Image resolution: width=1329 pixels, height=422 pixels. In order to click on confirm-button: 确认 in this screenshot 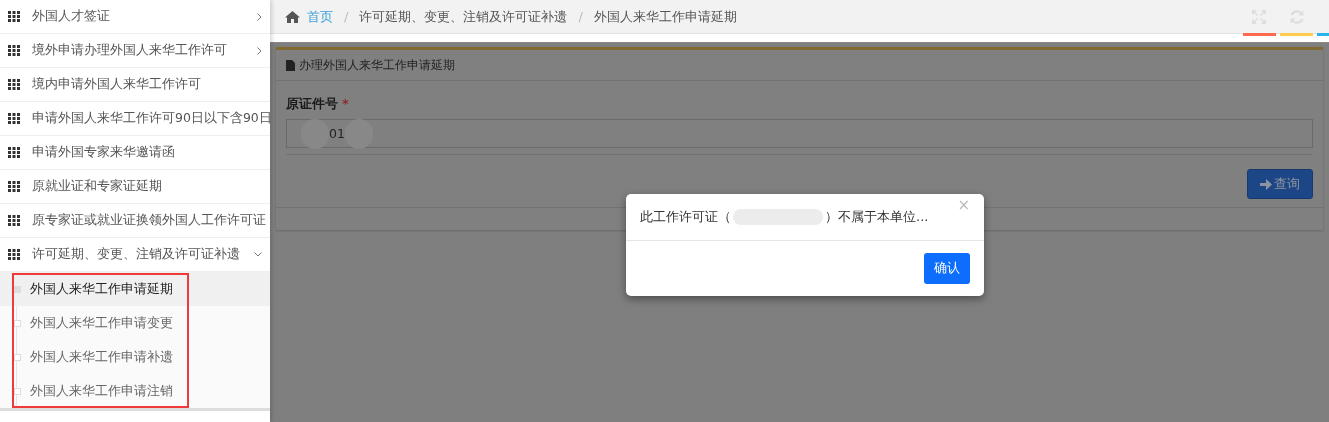, I will do `click(947, 268)`.